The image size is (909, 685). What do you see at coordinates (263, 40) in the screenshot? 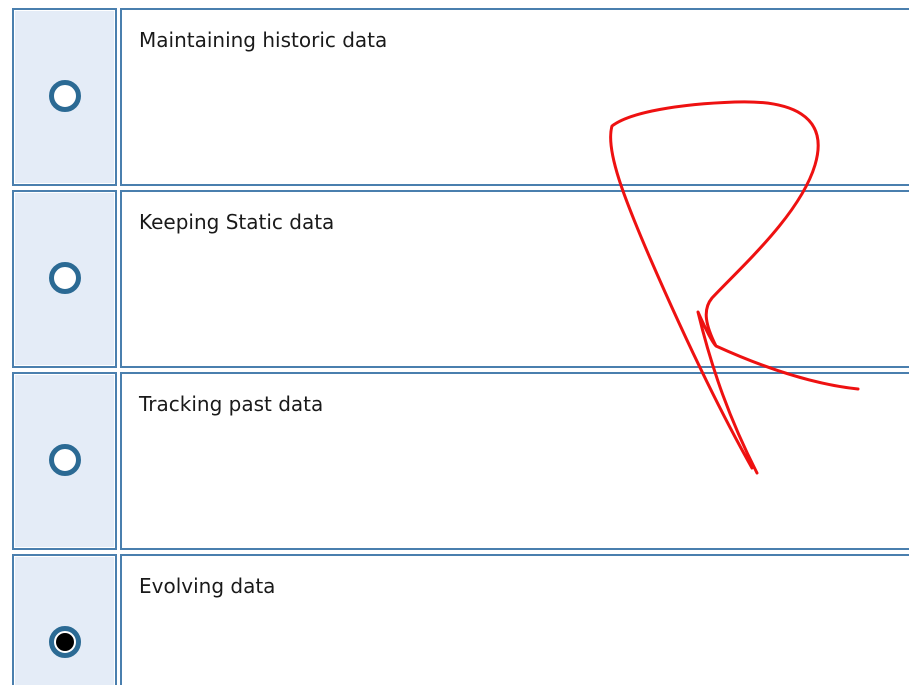
I see `option-label: Maintaining historic data` at bounding box center [263, 40].